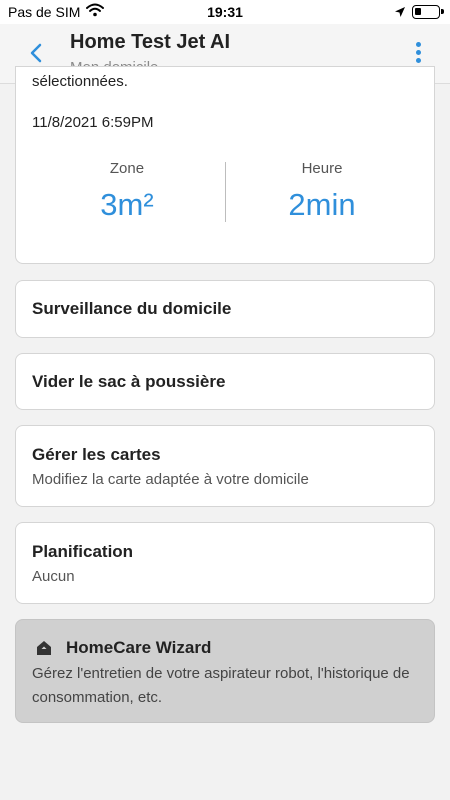 The image size is (450, 800). I want to click on time-value: 2min, so click(322, 204).